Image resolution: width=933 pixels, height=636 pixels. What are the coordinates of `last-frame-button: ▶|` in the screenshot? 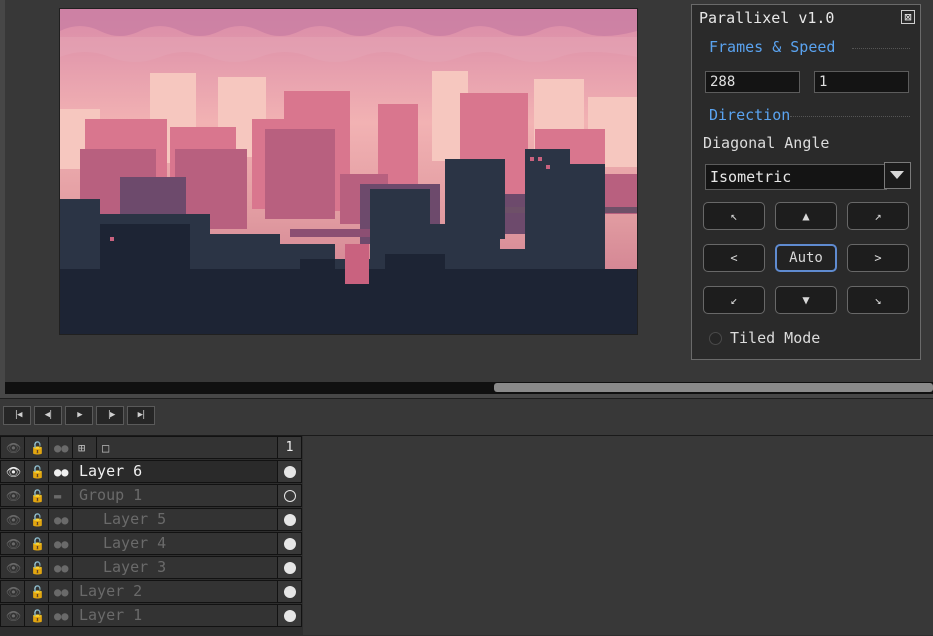 It's located at (141, 415).